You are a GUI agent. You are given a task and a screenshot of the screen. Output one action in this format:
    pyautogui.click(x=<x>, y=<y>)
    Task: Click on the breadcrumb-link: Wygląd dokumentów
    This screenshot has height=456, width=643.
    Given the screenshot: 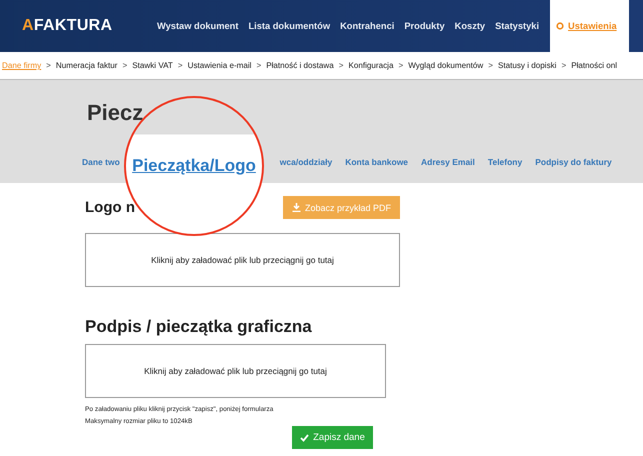 What is the action you would take?
    pyautogui.click(x=446, y=65)
    